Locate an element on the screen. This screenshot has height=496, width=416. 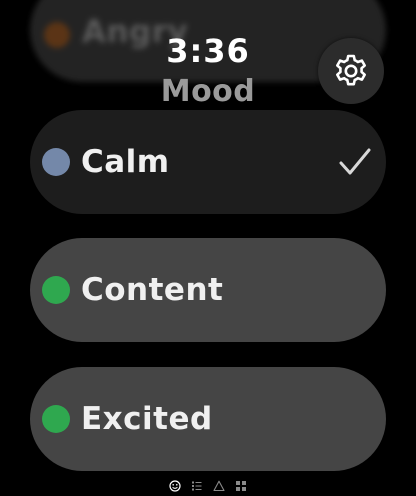
excited-color-dot is located at coordinates (56, 419).